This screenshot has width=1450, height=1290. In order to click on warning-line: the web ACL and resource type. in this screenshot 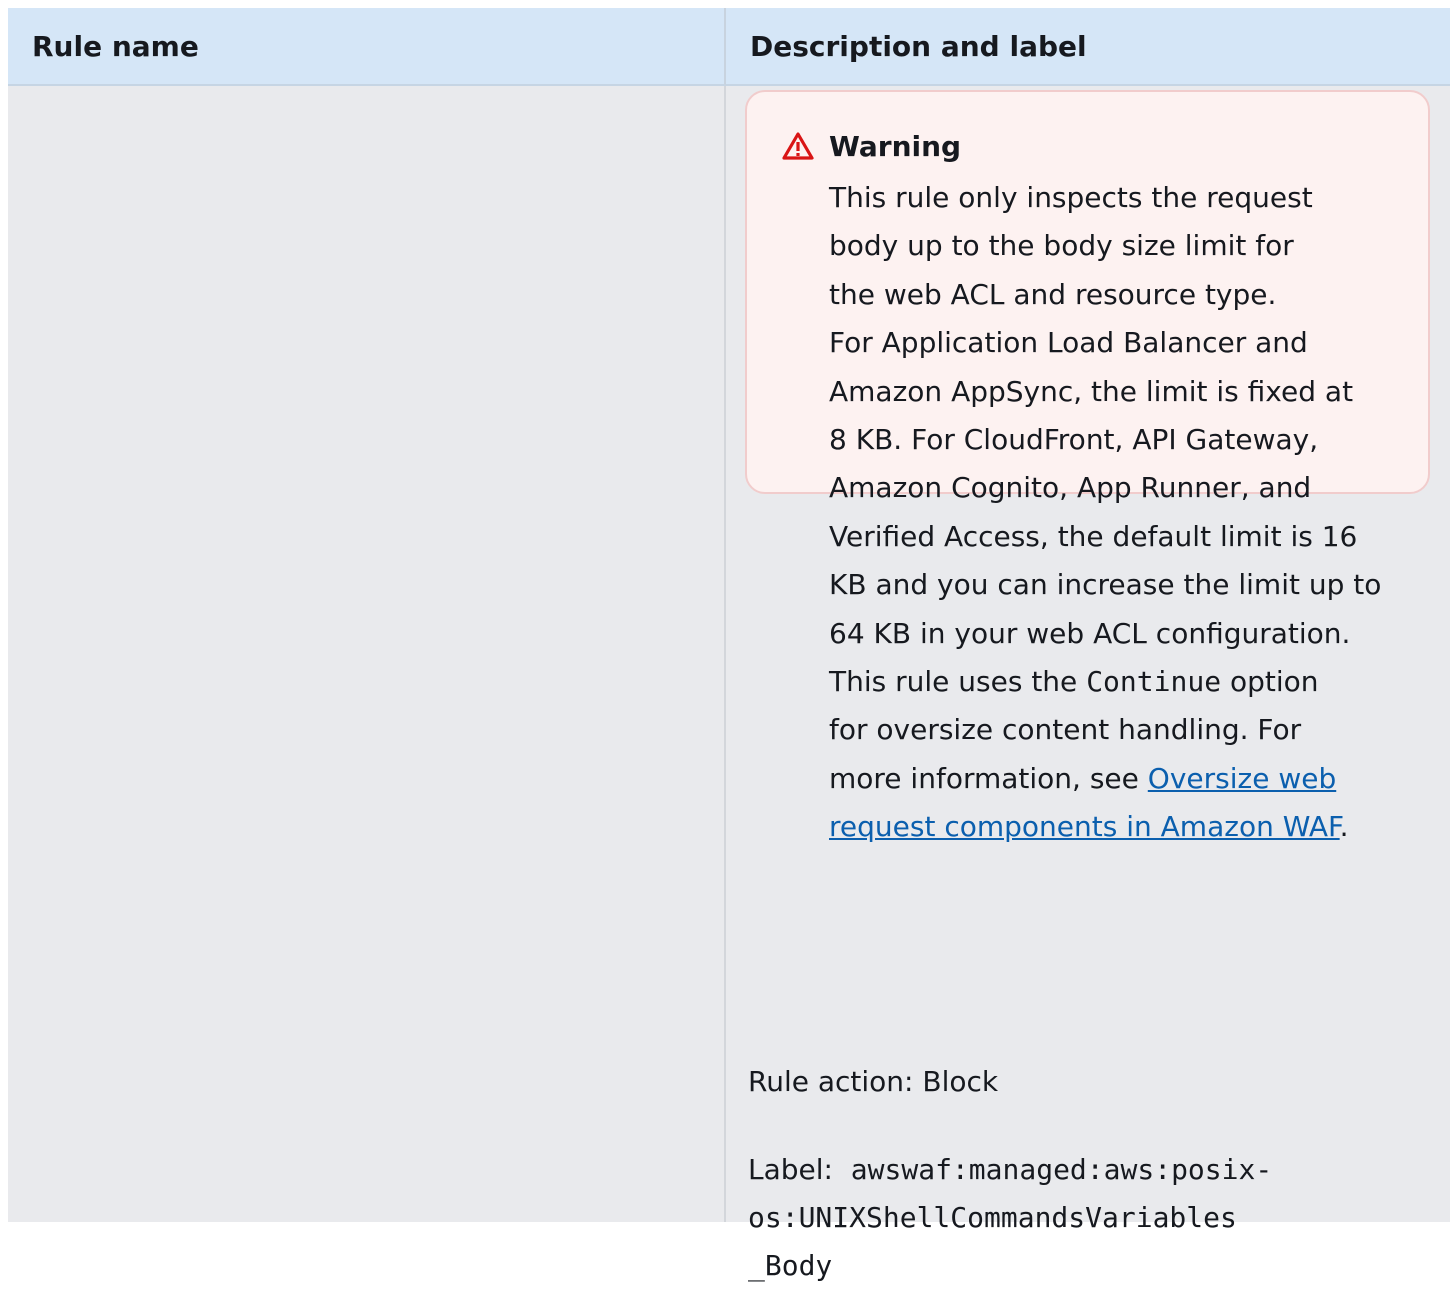, I will do `click(1053, 294)`.